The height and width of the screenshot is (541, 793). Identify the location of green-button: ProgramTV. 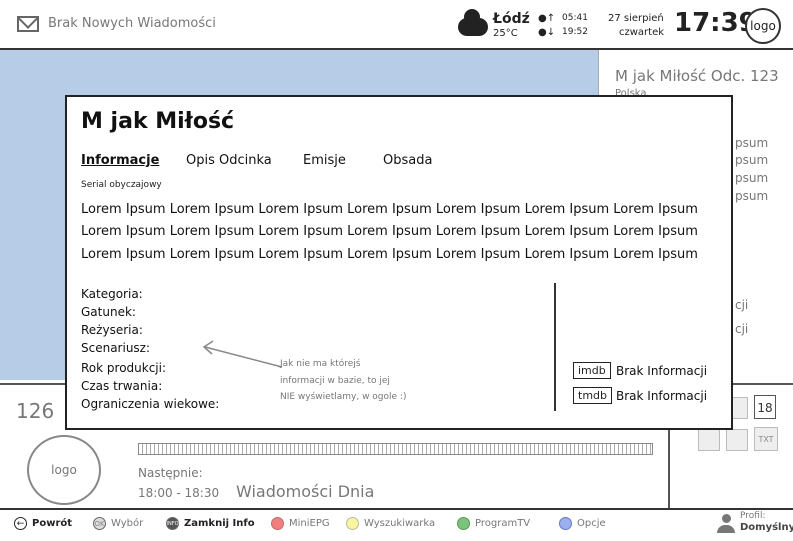
(493, 523).